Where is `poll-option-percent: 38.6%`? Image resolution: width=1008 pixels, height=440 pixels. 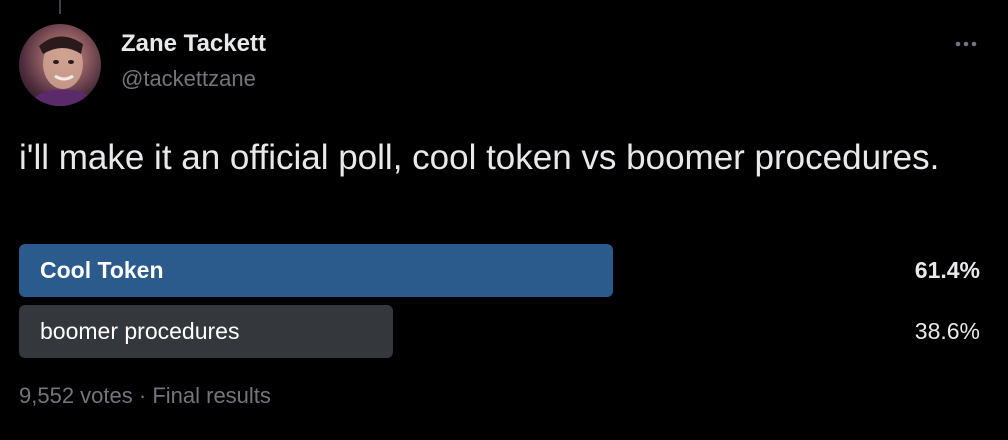 poll-option-percent: 38.6% is located at coordinates (947, 331).